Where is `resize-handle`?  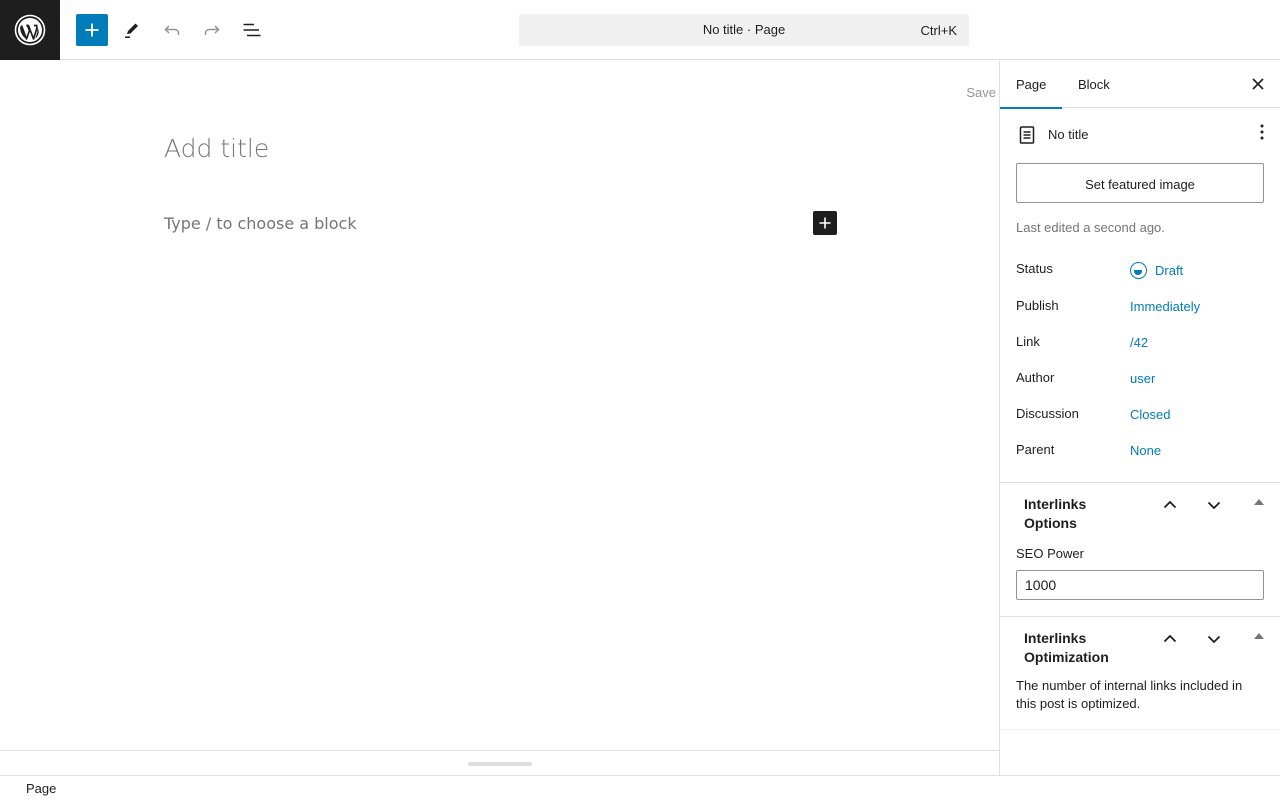 resize-handle is located at coordinates (500, 764).